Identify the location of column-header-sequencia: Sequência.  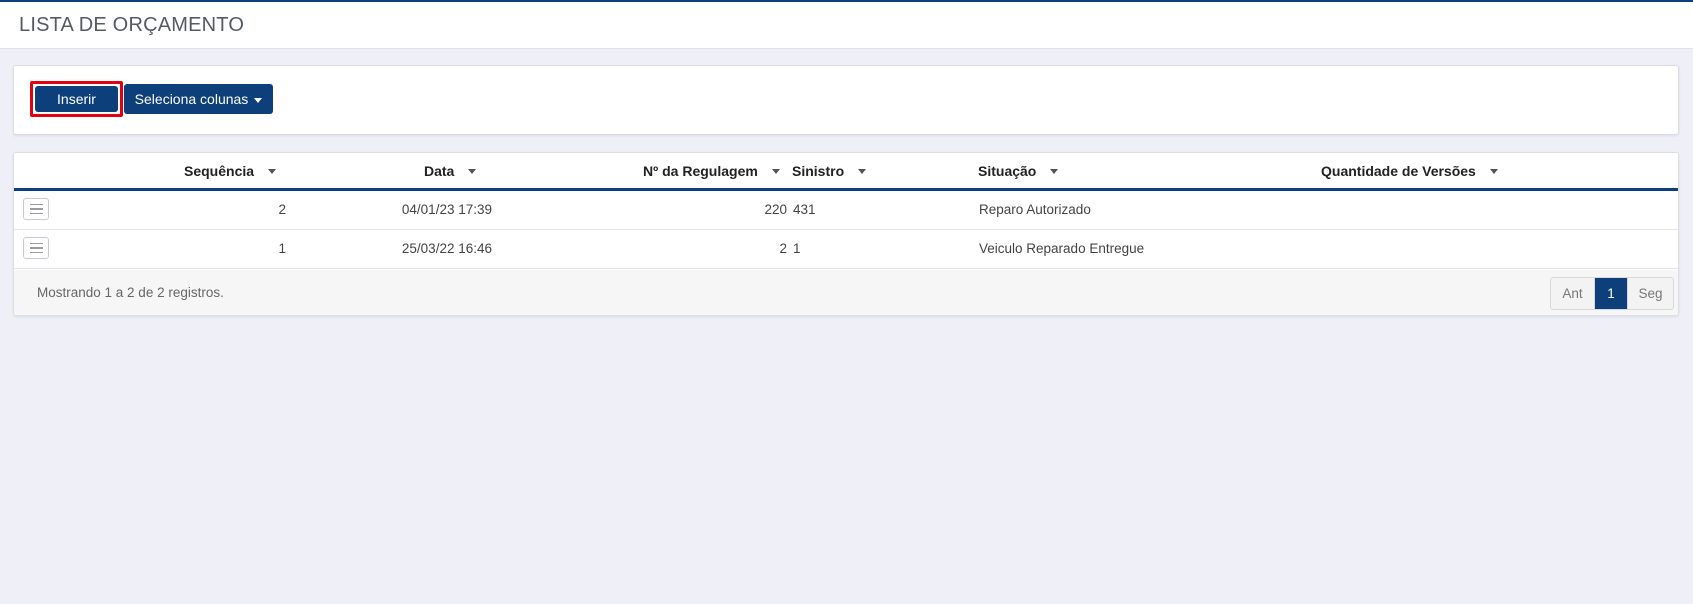
(230, 171).